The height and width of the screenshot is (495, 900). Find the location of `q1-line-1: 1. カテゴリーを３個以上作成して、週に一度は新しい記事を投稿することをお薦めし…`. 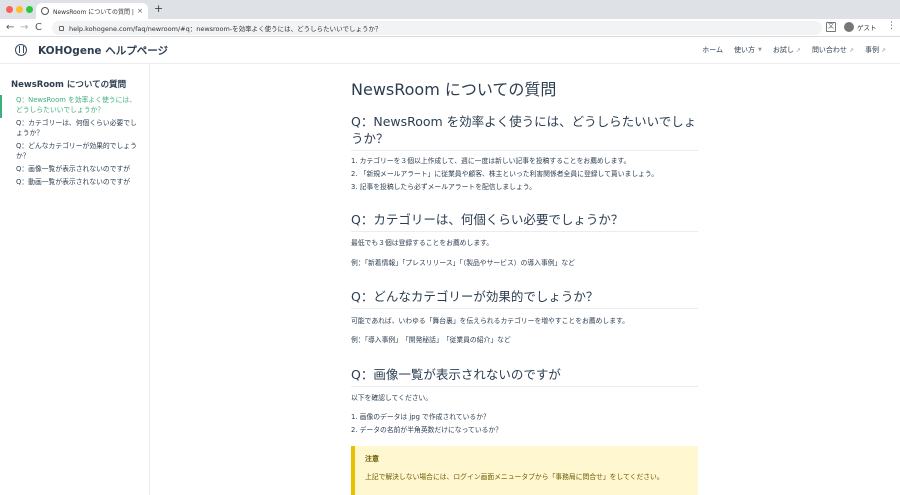

q1-line-1: 1. カテゴリーを３個以上作成して、週に一度は新しい記事を投稿することをお薦めし… is located at coordinates (491, 161).